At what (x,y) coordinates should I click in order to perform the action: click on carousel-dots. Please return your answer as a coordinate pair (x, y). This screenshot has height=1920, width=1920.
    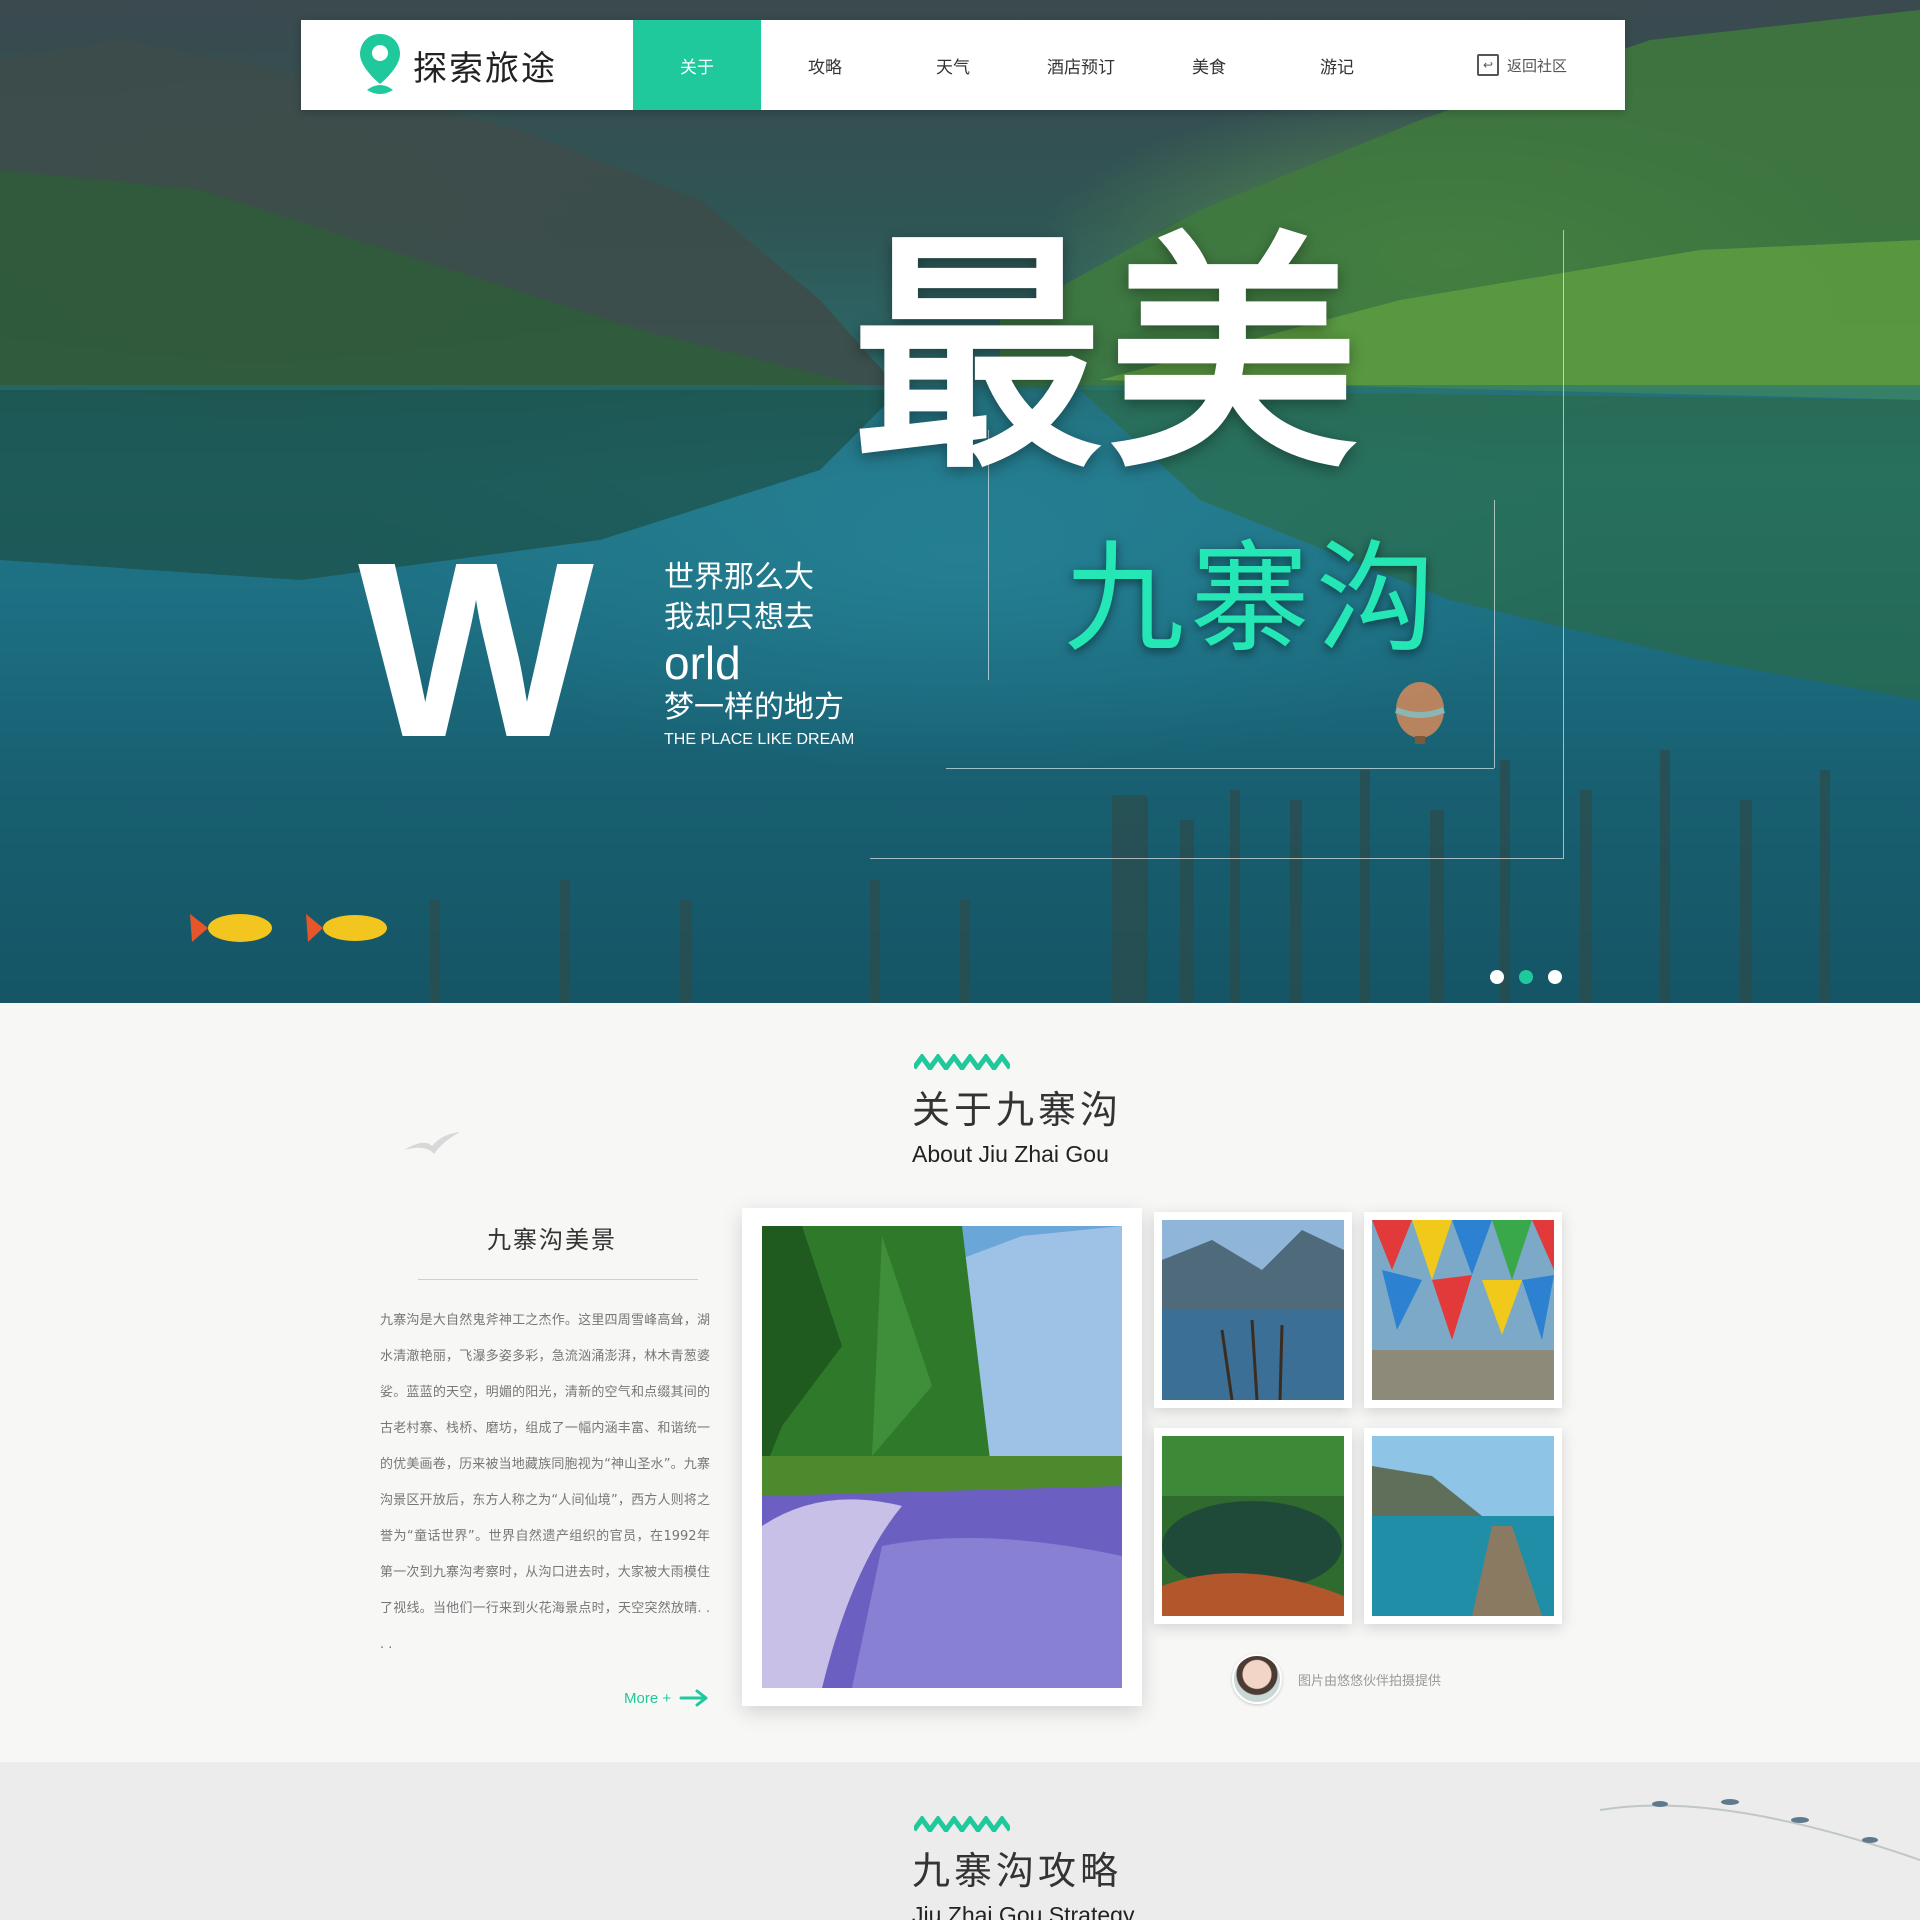
    Looking at the image, I should click on (1526, 977).